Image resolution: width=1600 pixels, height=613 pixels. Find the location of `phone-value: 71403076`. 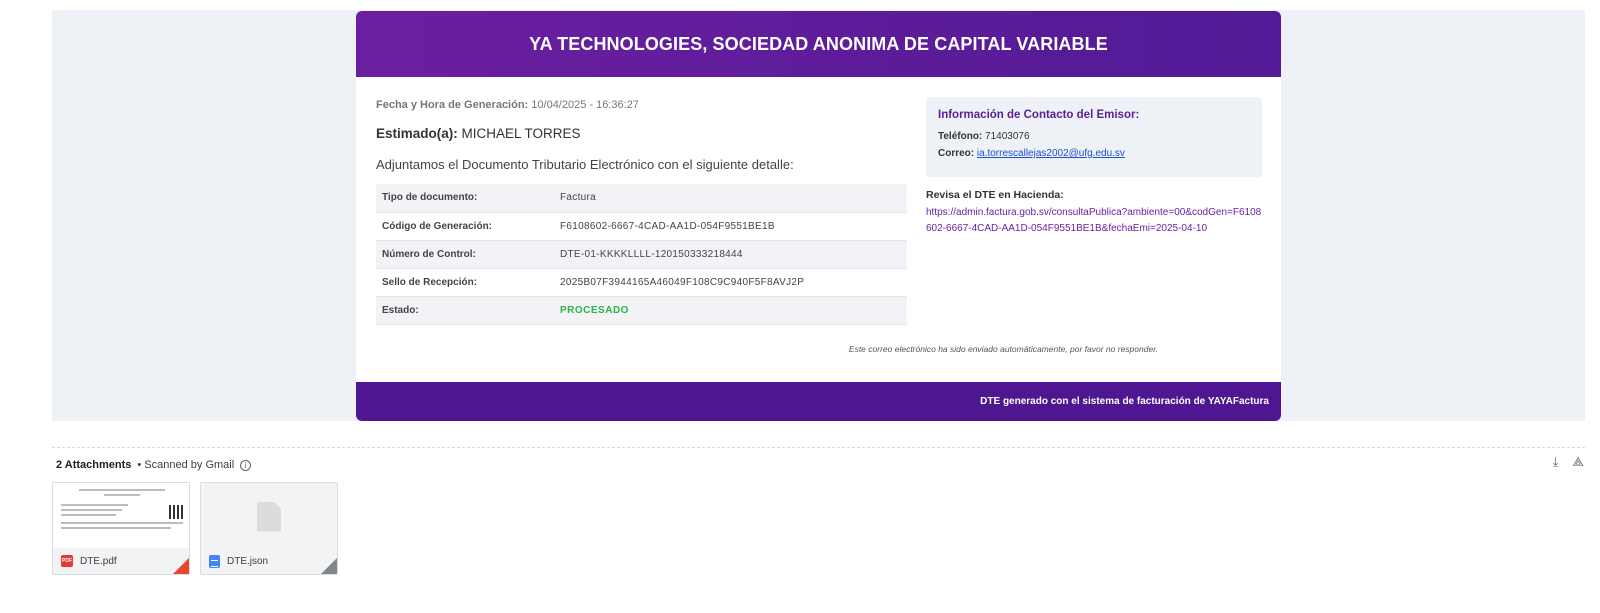

phone-value: 71403076 is located at coordinates (1007, 136).